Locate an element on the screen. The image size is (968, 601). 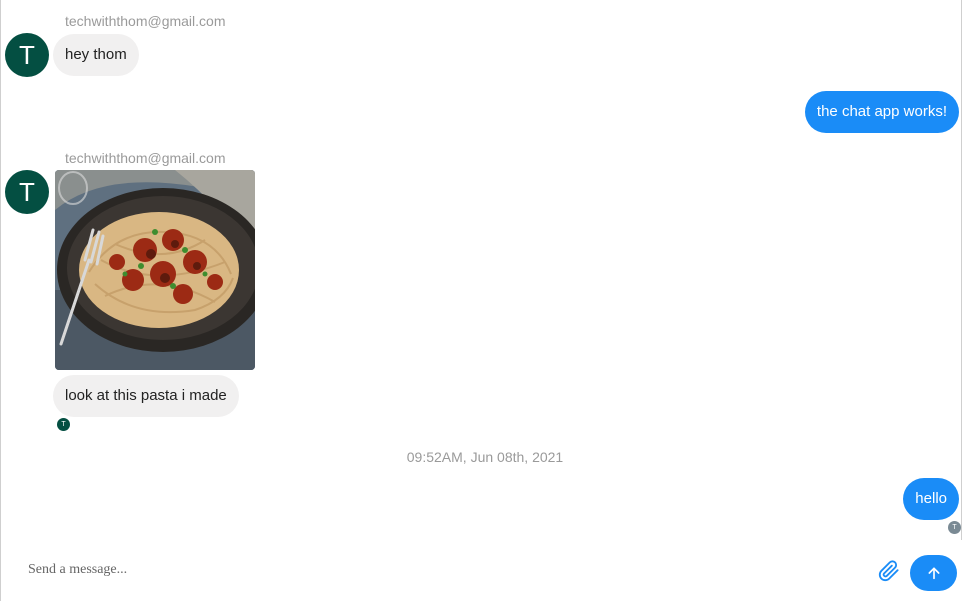
message-timestamp: 09:52AM, Jun 08th, 2021 is located at coordinates (485, 457).